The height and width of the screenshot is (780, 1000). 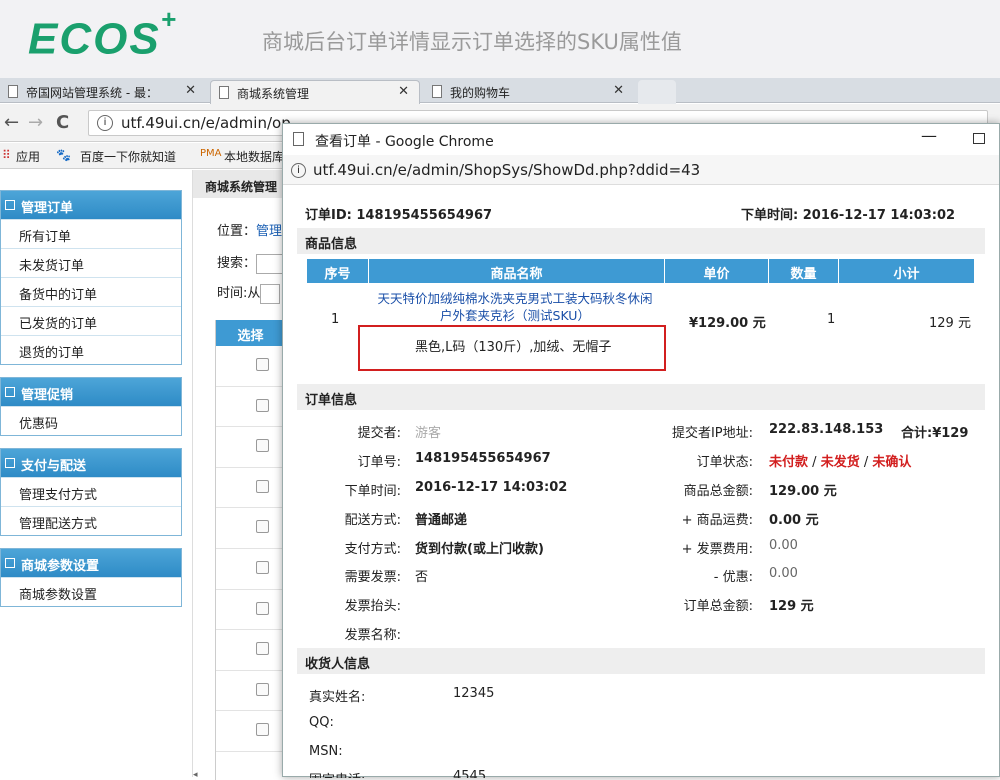 What do you see at coordinates (379, 462) in the screenshot?
I see `field-label: 订单号:` at bounding box center [379, 462].